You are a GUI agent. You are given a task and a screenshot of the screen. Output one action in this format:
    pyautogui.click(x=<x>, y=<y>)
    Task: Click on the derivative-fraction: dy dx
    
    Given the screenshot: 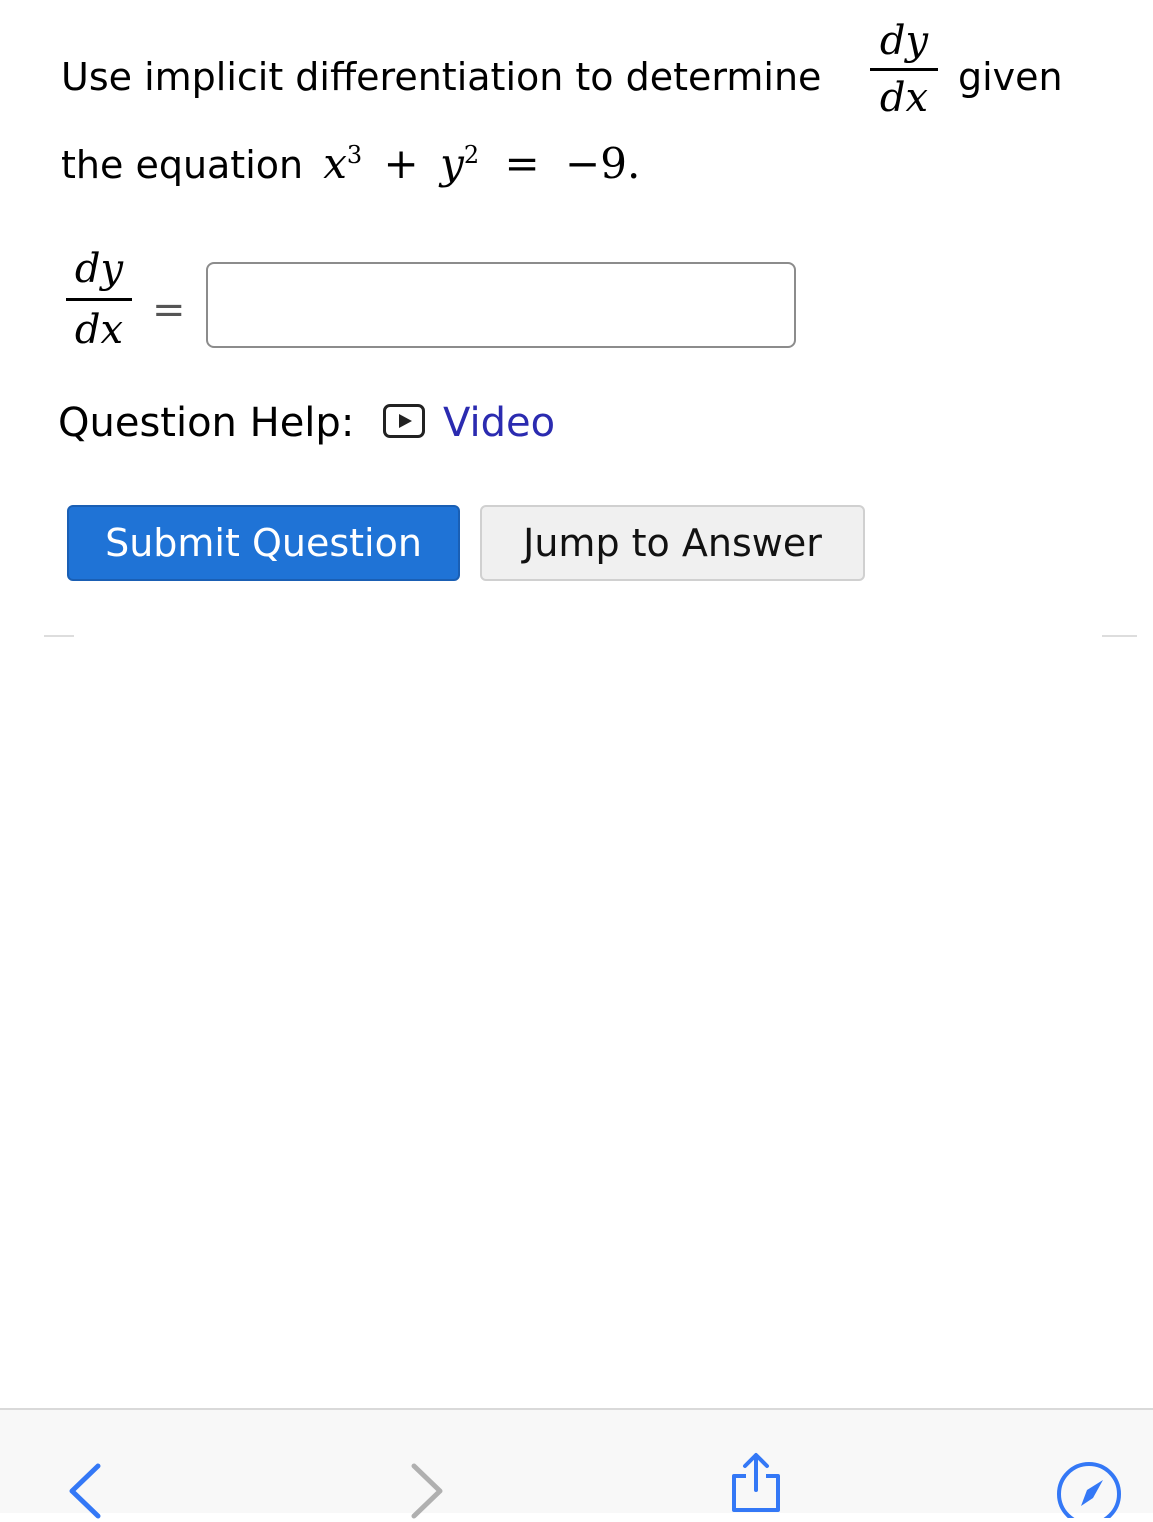 What is the action you would take?
    pyautogui.click(x=904, y=69)
    